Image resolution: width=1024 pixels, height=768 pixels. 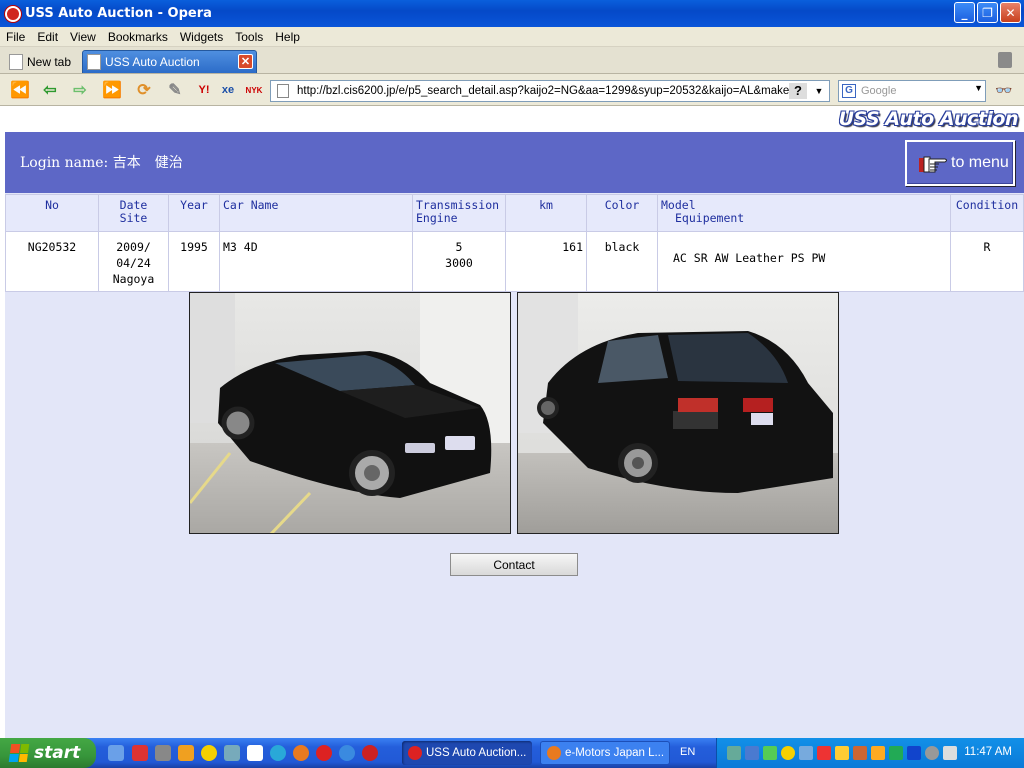 I want to click on login-name: Login name: 吉本 健治, so click(x=101, y=163).